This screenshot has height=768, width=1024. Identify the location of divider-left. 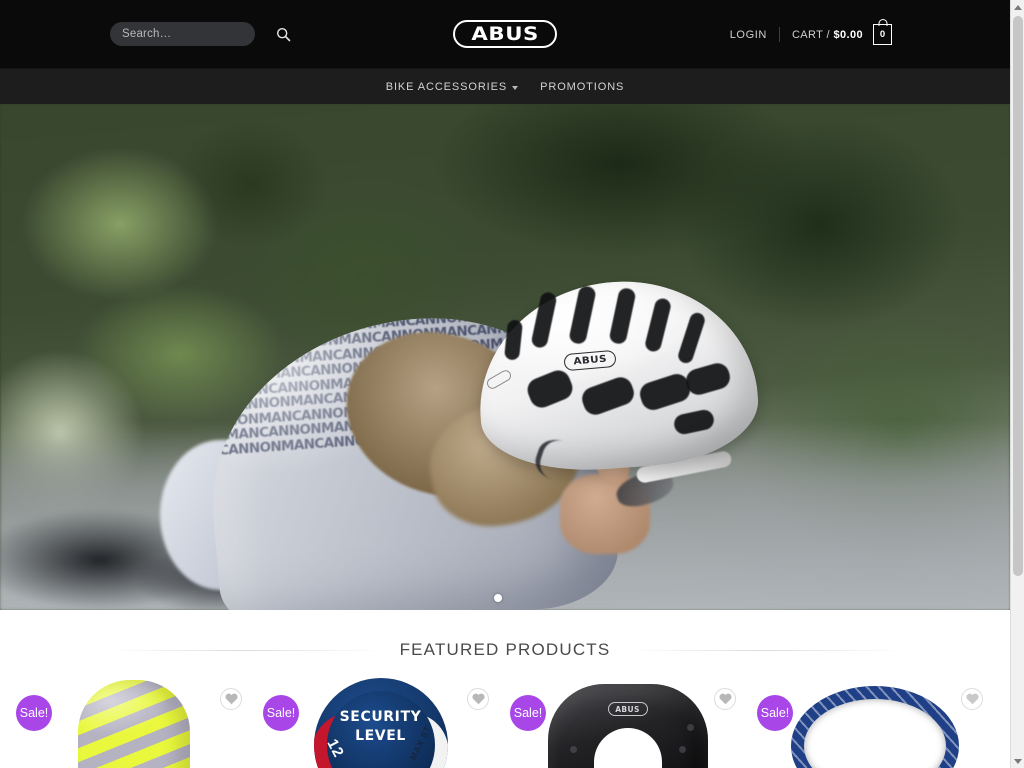
(245, 650).